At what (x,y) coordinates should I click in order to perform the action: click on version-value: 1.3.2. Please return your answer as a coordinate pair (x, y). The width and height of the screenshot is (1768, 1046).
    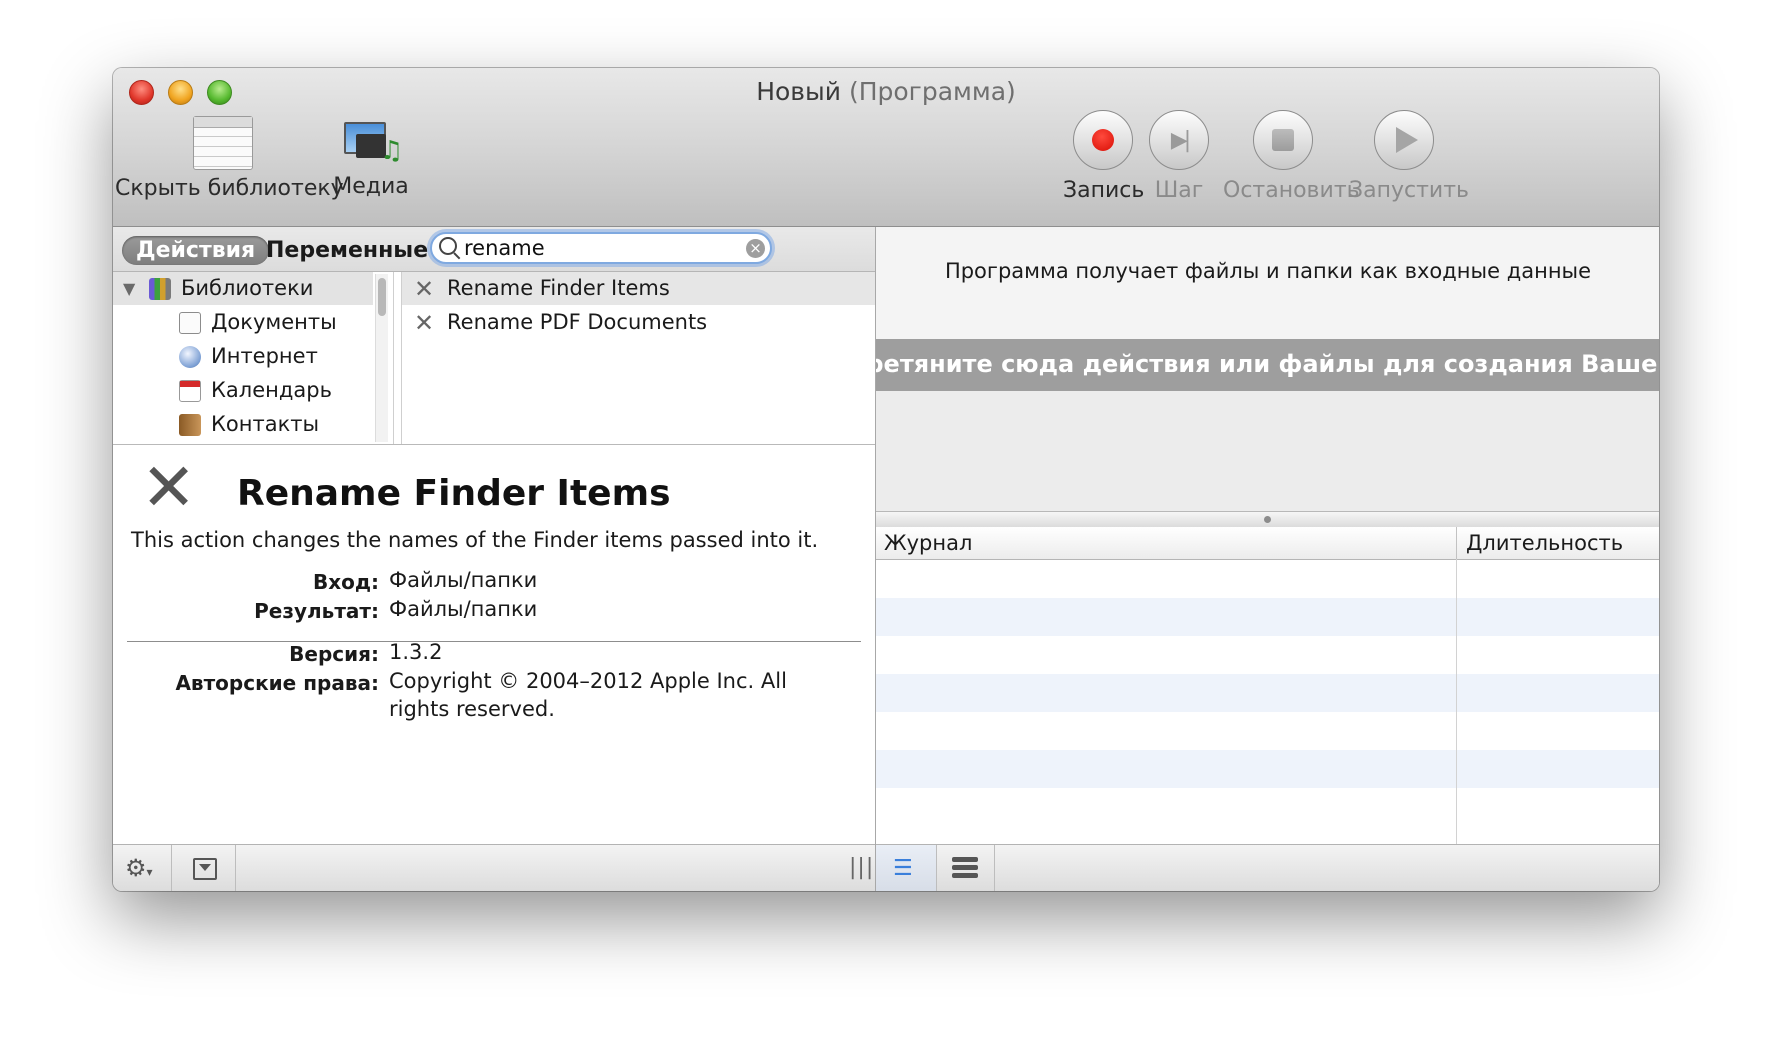
    Looking at the image, I should click on (416, 652).